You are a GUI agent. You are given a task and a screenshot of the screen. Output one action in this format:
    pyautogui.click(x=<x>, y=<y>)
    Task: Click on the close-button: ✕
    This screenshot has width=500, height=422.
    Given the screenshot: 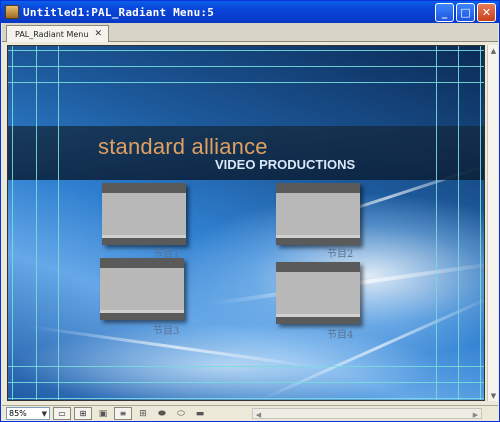 What is the action you would take?
    pyautogui.click(x=486, y=12)
    